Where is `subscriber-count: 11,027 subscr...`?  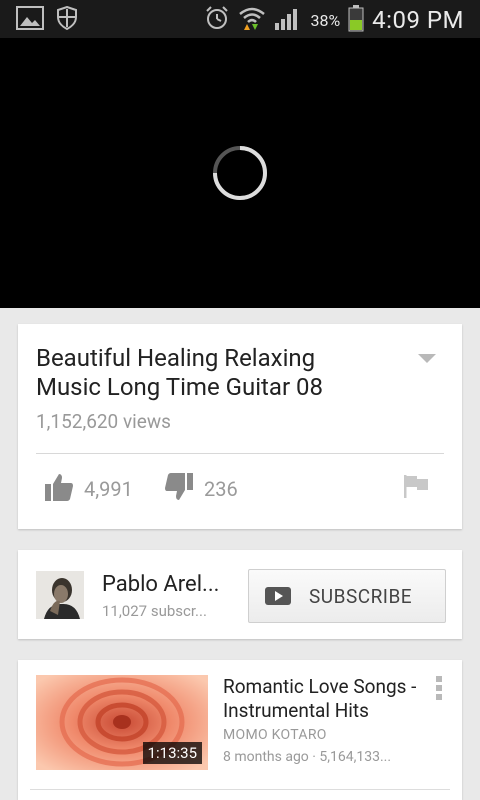
subscriber-count: 11,027 subscr... is located at coordinates (154, 611).